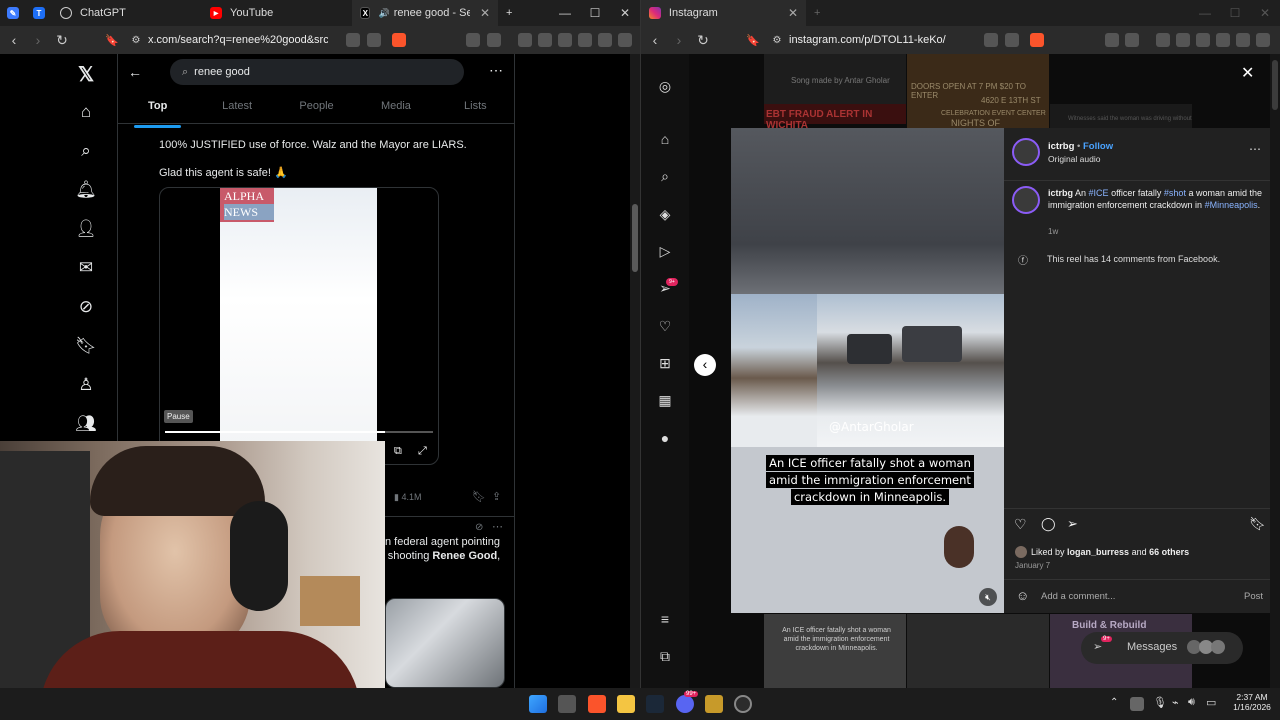 This screenshot has height=720, width=1280. What do you see at coordinates (1162, 648) in the screenshot?
I see `messages-pill: ➢ 9+ Messages` at bounding box center [1162, 648].